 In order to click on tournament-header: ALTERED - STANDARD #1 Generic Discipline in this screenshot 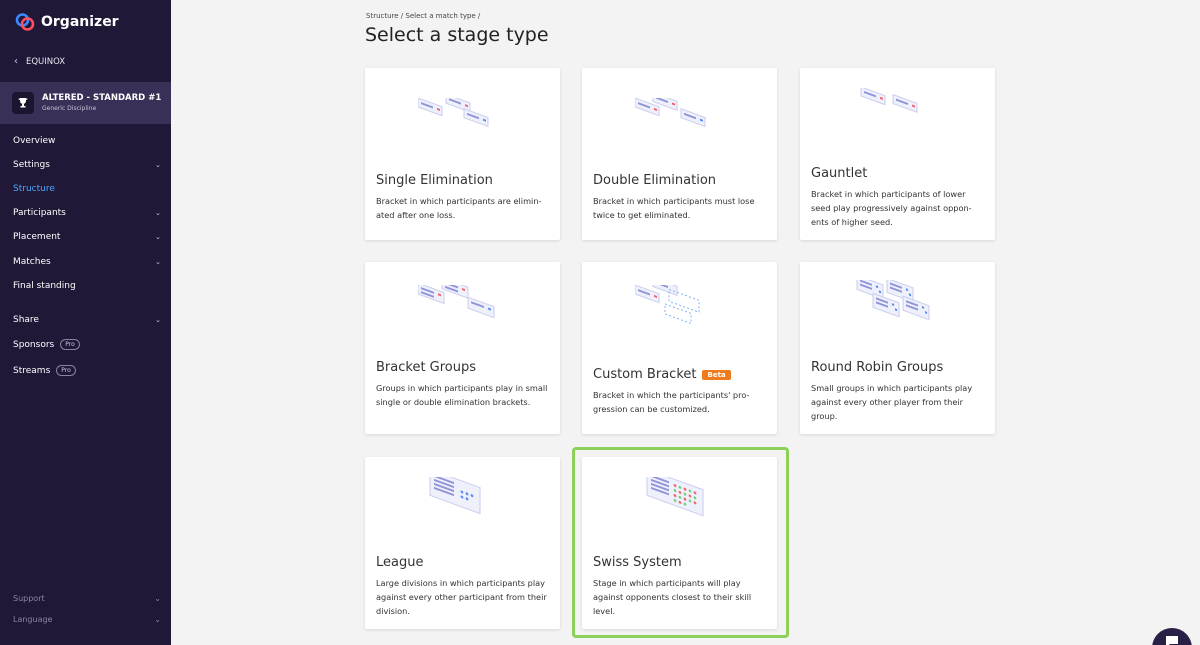, I will do `click(85, 103)`.